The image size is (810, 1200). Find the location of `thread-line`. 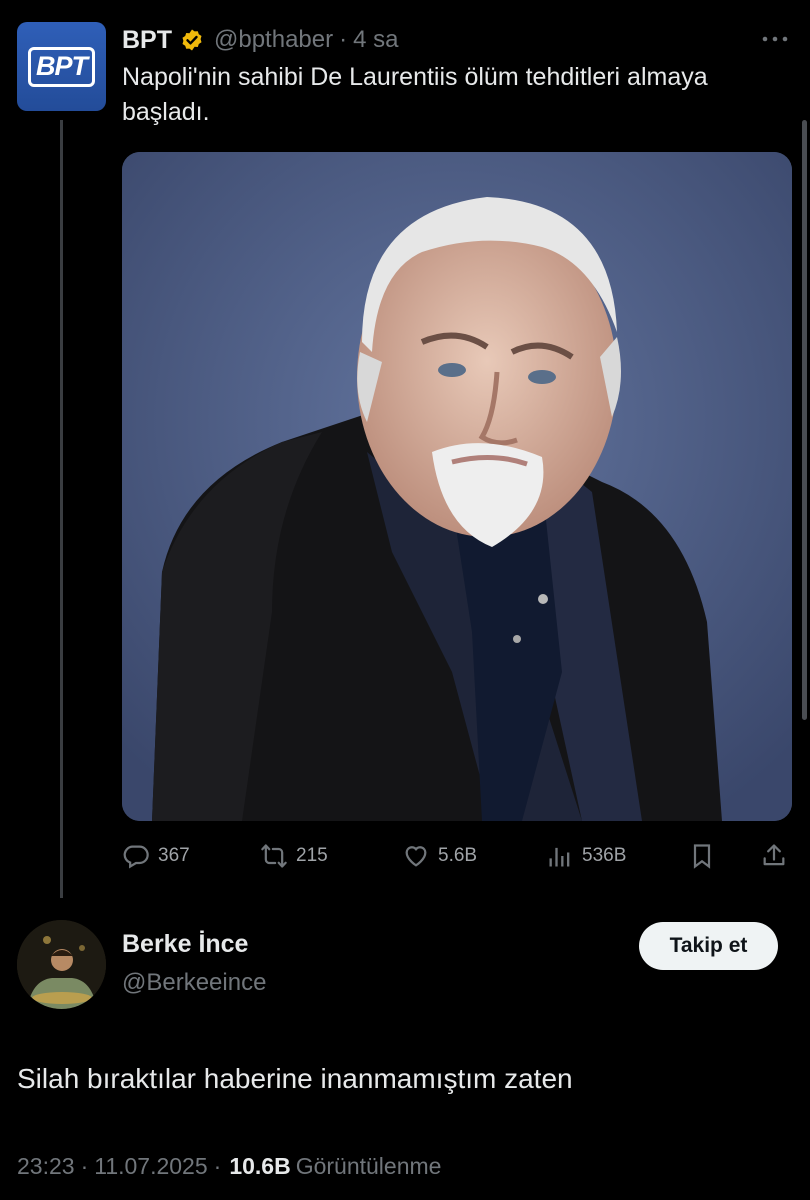

thread-line is located at coordinates (61, 509).